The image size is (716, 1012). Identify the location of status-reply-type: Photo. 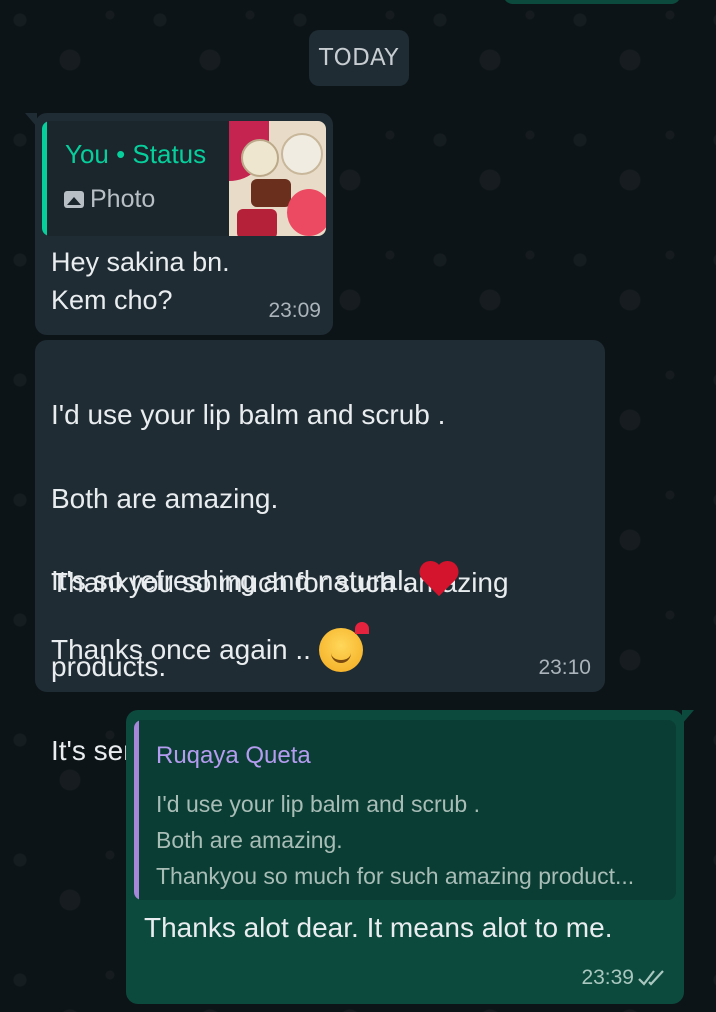
(109, 199).